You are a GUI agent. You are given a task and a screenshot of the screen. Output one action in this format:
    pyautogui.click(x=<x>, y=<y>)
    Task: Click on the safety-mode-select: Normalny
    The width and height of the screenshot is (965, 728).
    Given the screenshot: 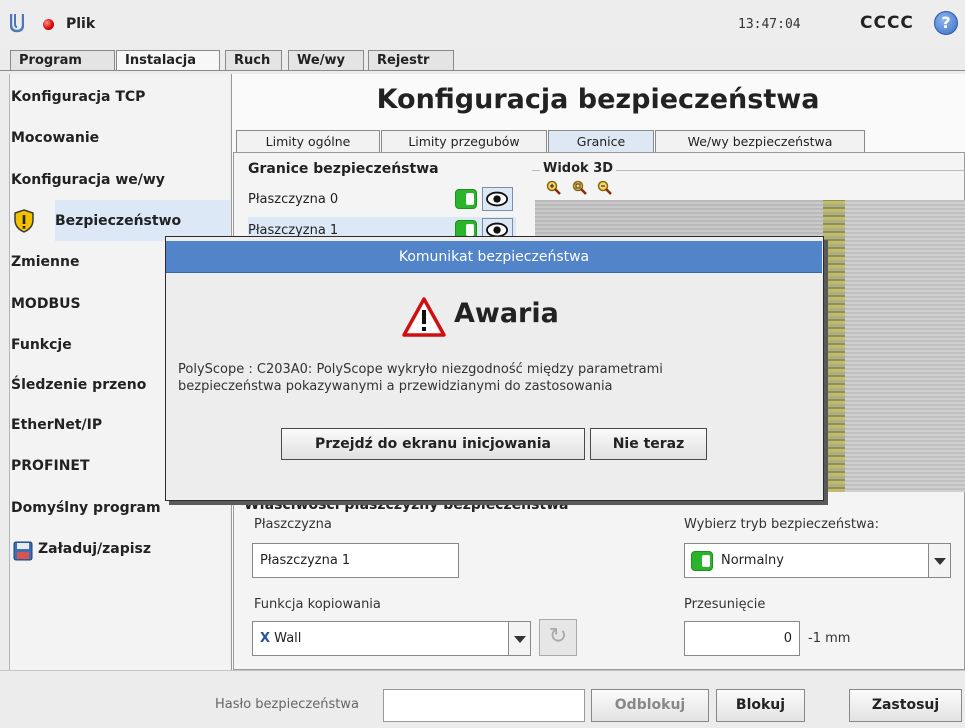 What is the action you would take?
    pyautogui.click(x=817, y=560)
    